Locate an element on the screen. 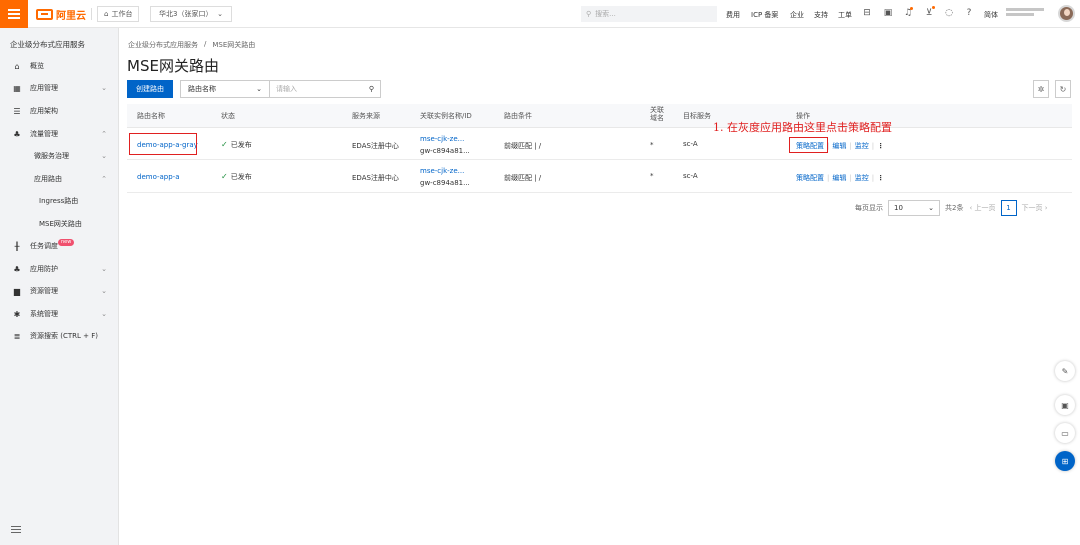 This screenshot has width=1080, height=545. sidebar-item-overview: ⌂ 概览 is located at coordinates (59, 66).